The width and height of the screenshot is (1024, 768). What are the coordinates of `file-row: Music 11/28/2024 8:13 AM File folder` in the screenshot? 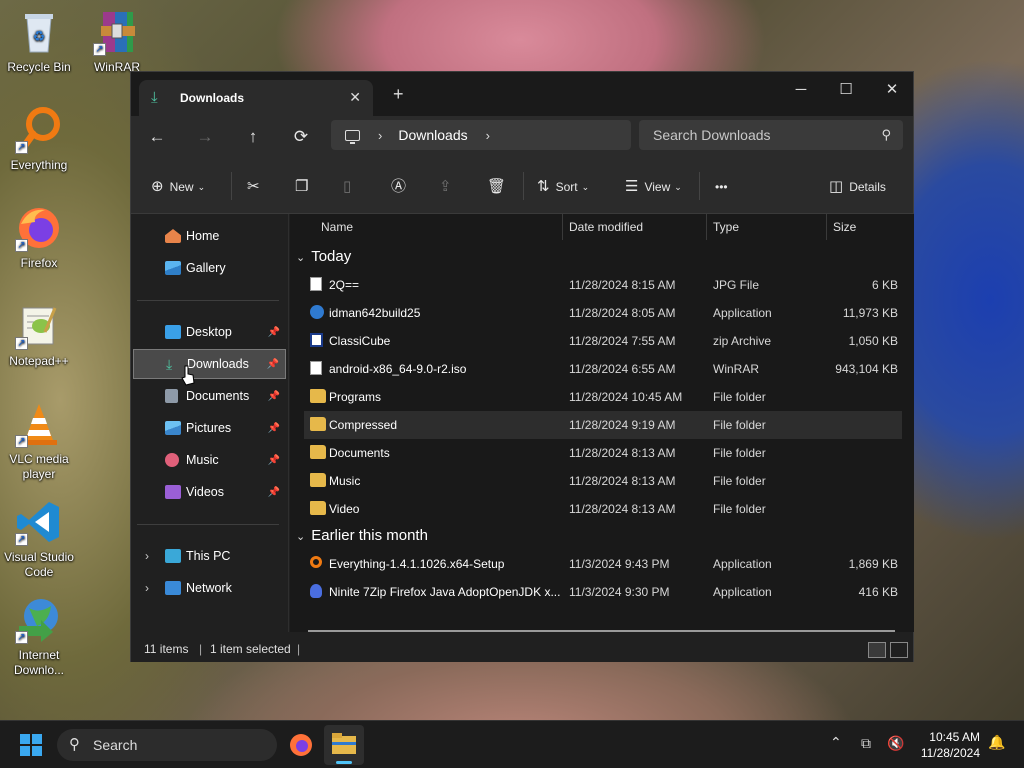 It's located at (603, 481).